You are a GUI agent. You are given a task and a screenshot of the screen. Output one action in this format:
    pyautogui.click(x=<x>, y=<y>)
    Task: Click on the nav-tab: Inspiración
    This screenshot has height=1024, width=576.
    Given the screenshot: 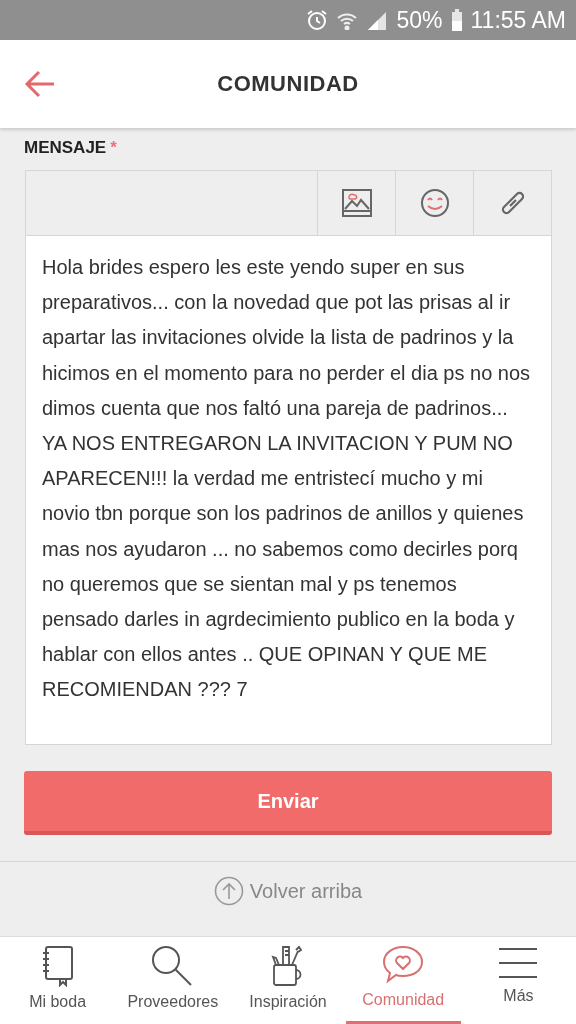 What is the action you would take?
    pyautogui.click(x=288, y=980)
    